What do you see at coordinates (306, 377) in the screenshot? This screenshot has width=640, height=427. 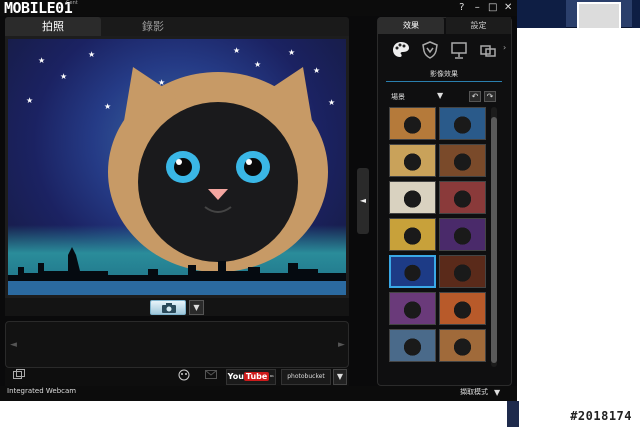 I see `photobucket-upload-button: photobucket` at bounding box center [306, 377].